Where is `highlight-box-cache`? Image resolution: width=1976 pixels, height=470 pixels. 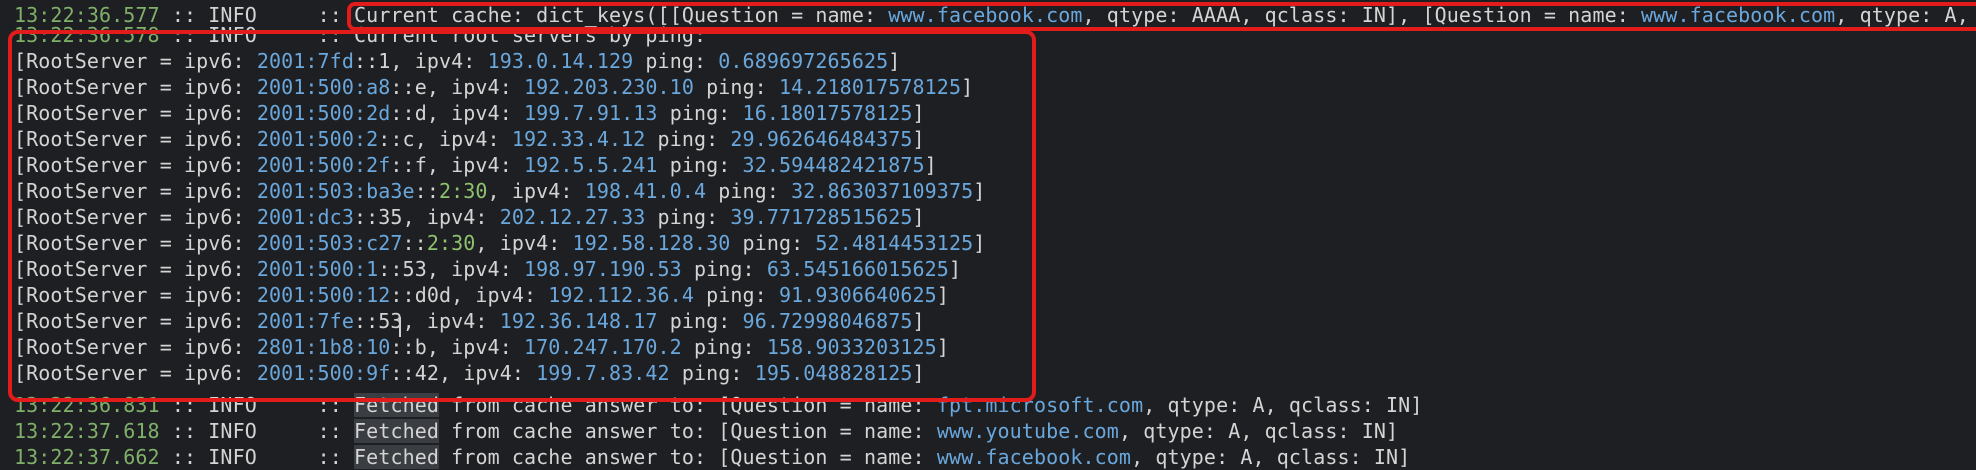 highlight-box-cache is located at coordinates (1161, 16).